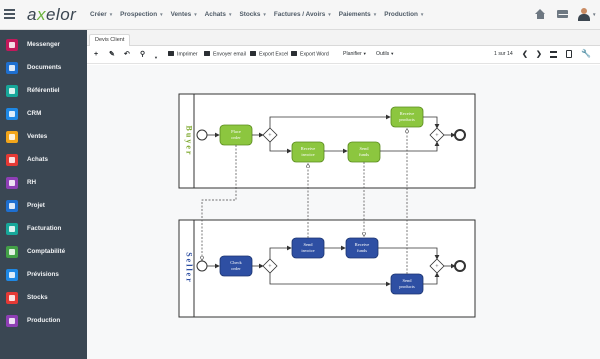 Image resolution: width=600 pixels, height=359 pixels. I want to click on sidebar-item-messenger: Messenger, so click(43, 45).